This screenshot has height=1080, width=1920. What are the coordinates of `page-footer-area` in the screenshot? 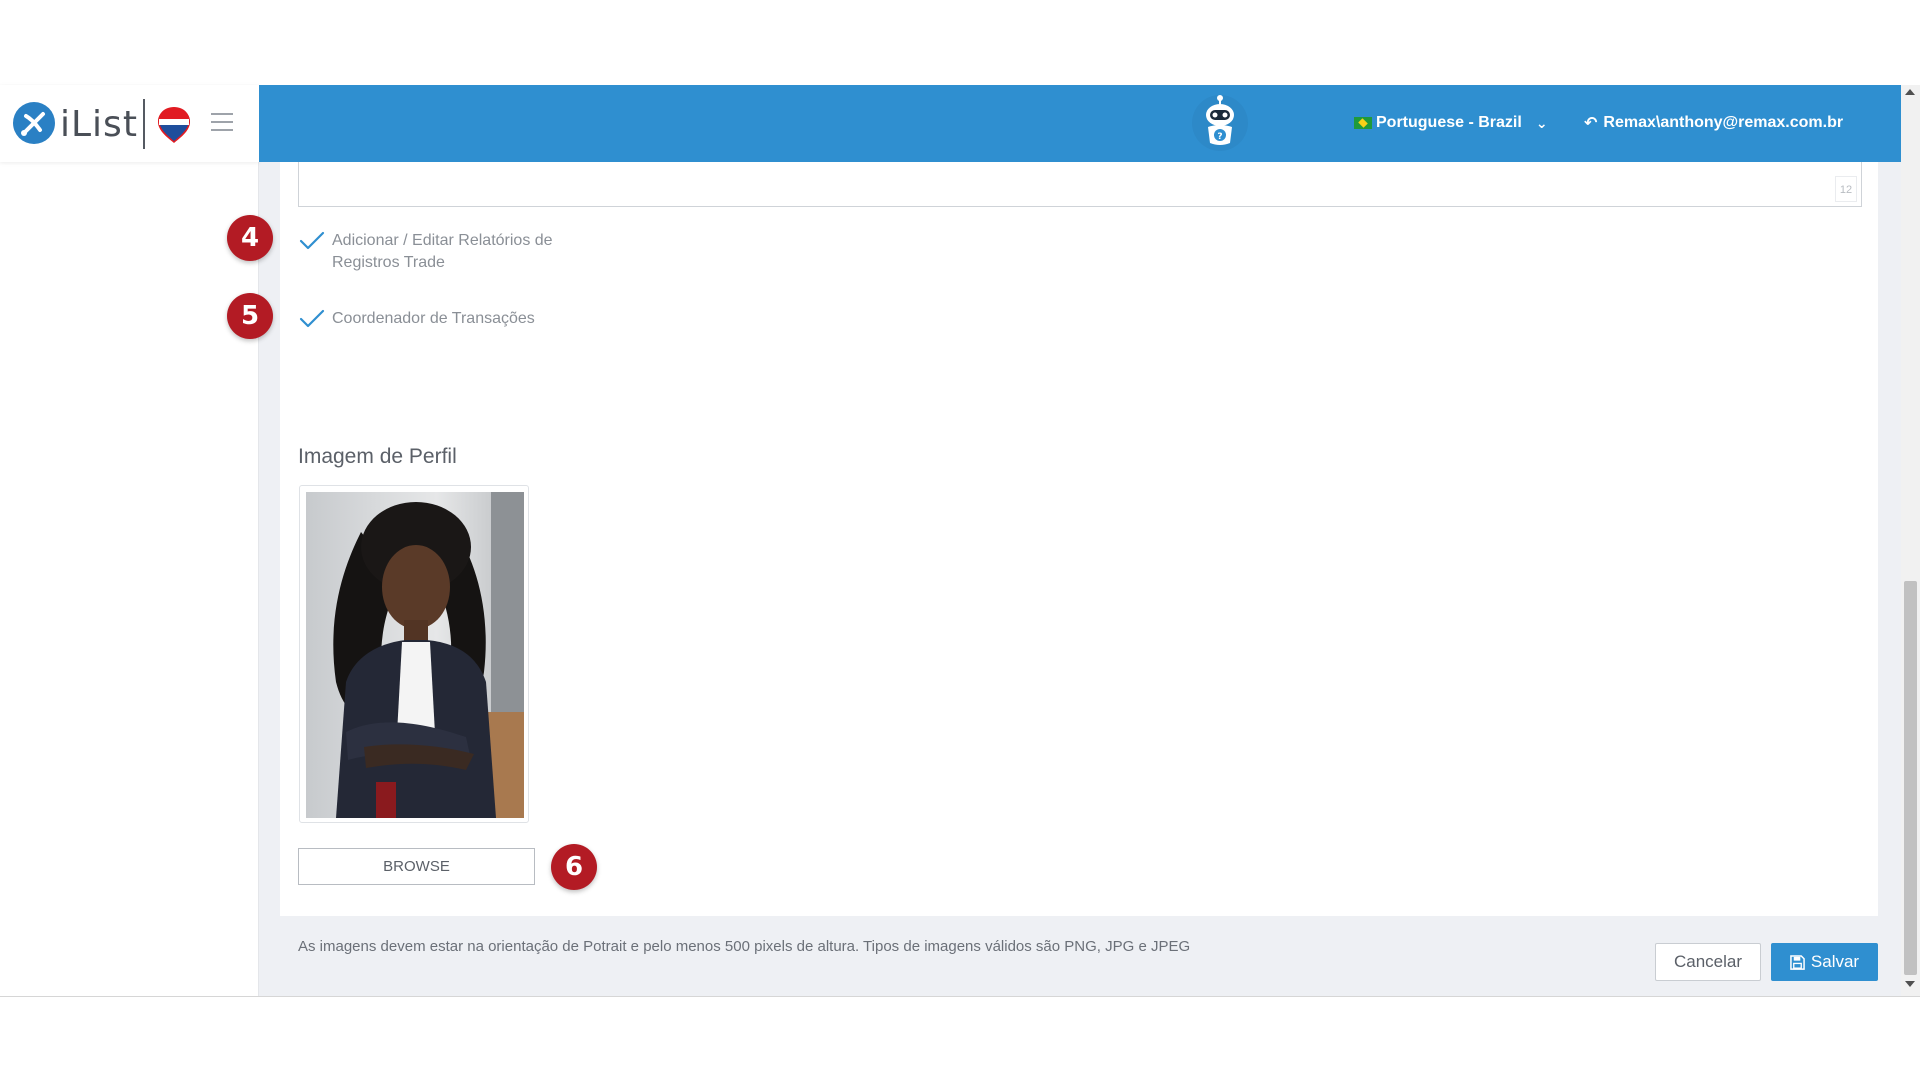 It's located at (960, 1038).